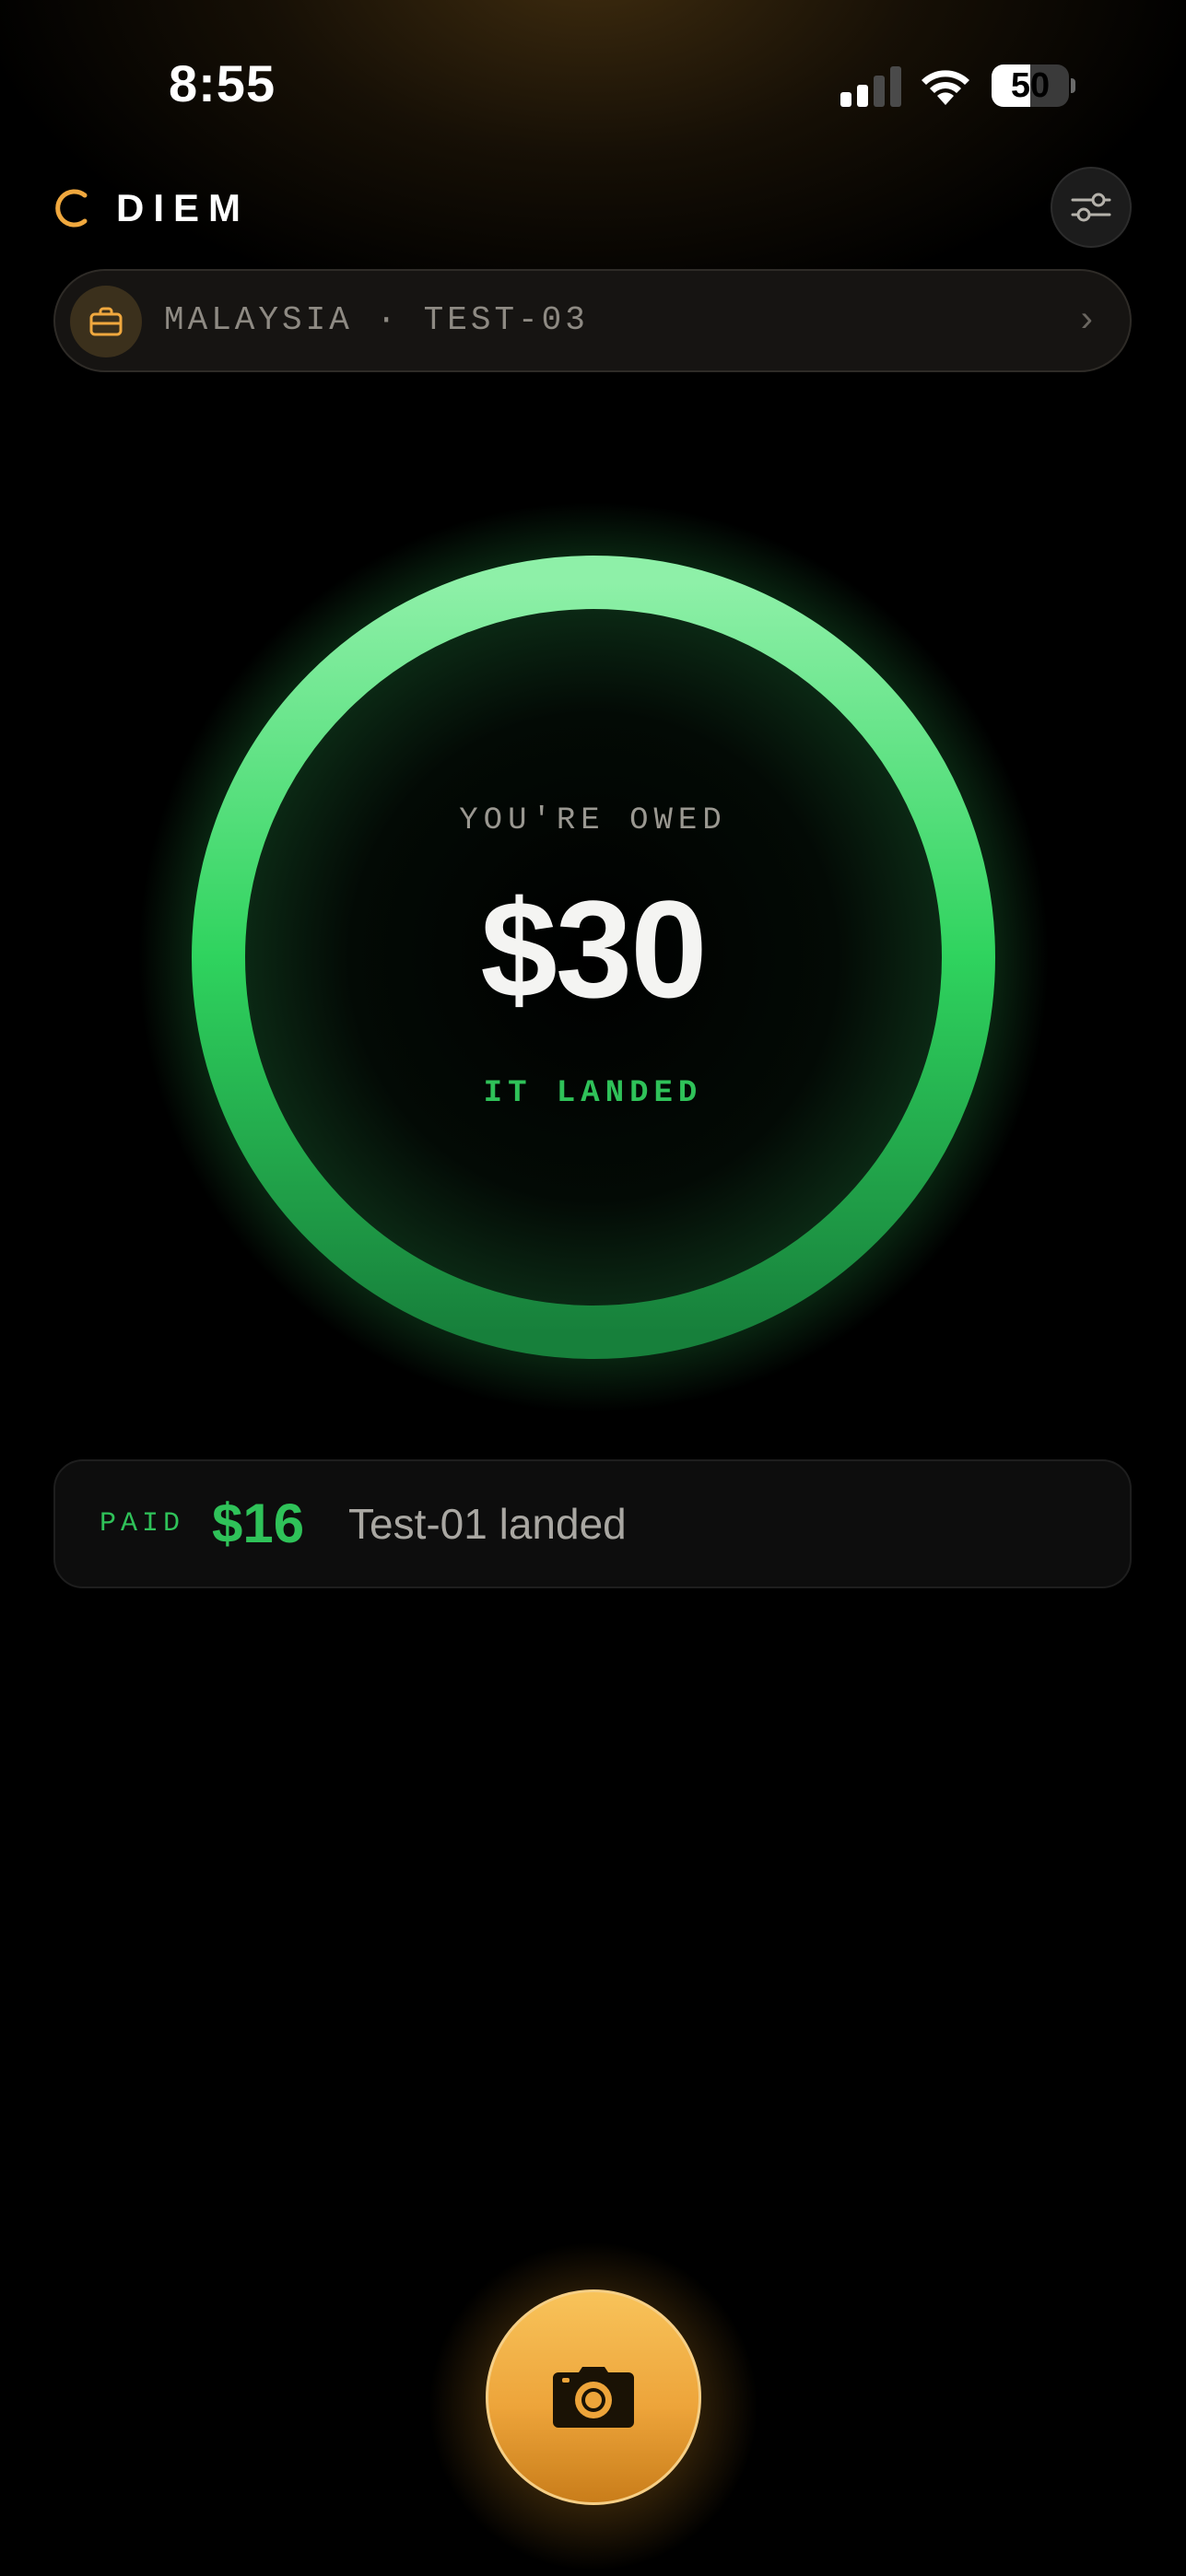 Image resolution: width=1186 pixels, height=2576 pixels. Describe the element at coordinates (71, 208) in the screenshot. I see `brand-logo-icon` at that location.